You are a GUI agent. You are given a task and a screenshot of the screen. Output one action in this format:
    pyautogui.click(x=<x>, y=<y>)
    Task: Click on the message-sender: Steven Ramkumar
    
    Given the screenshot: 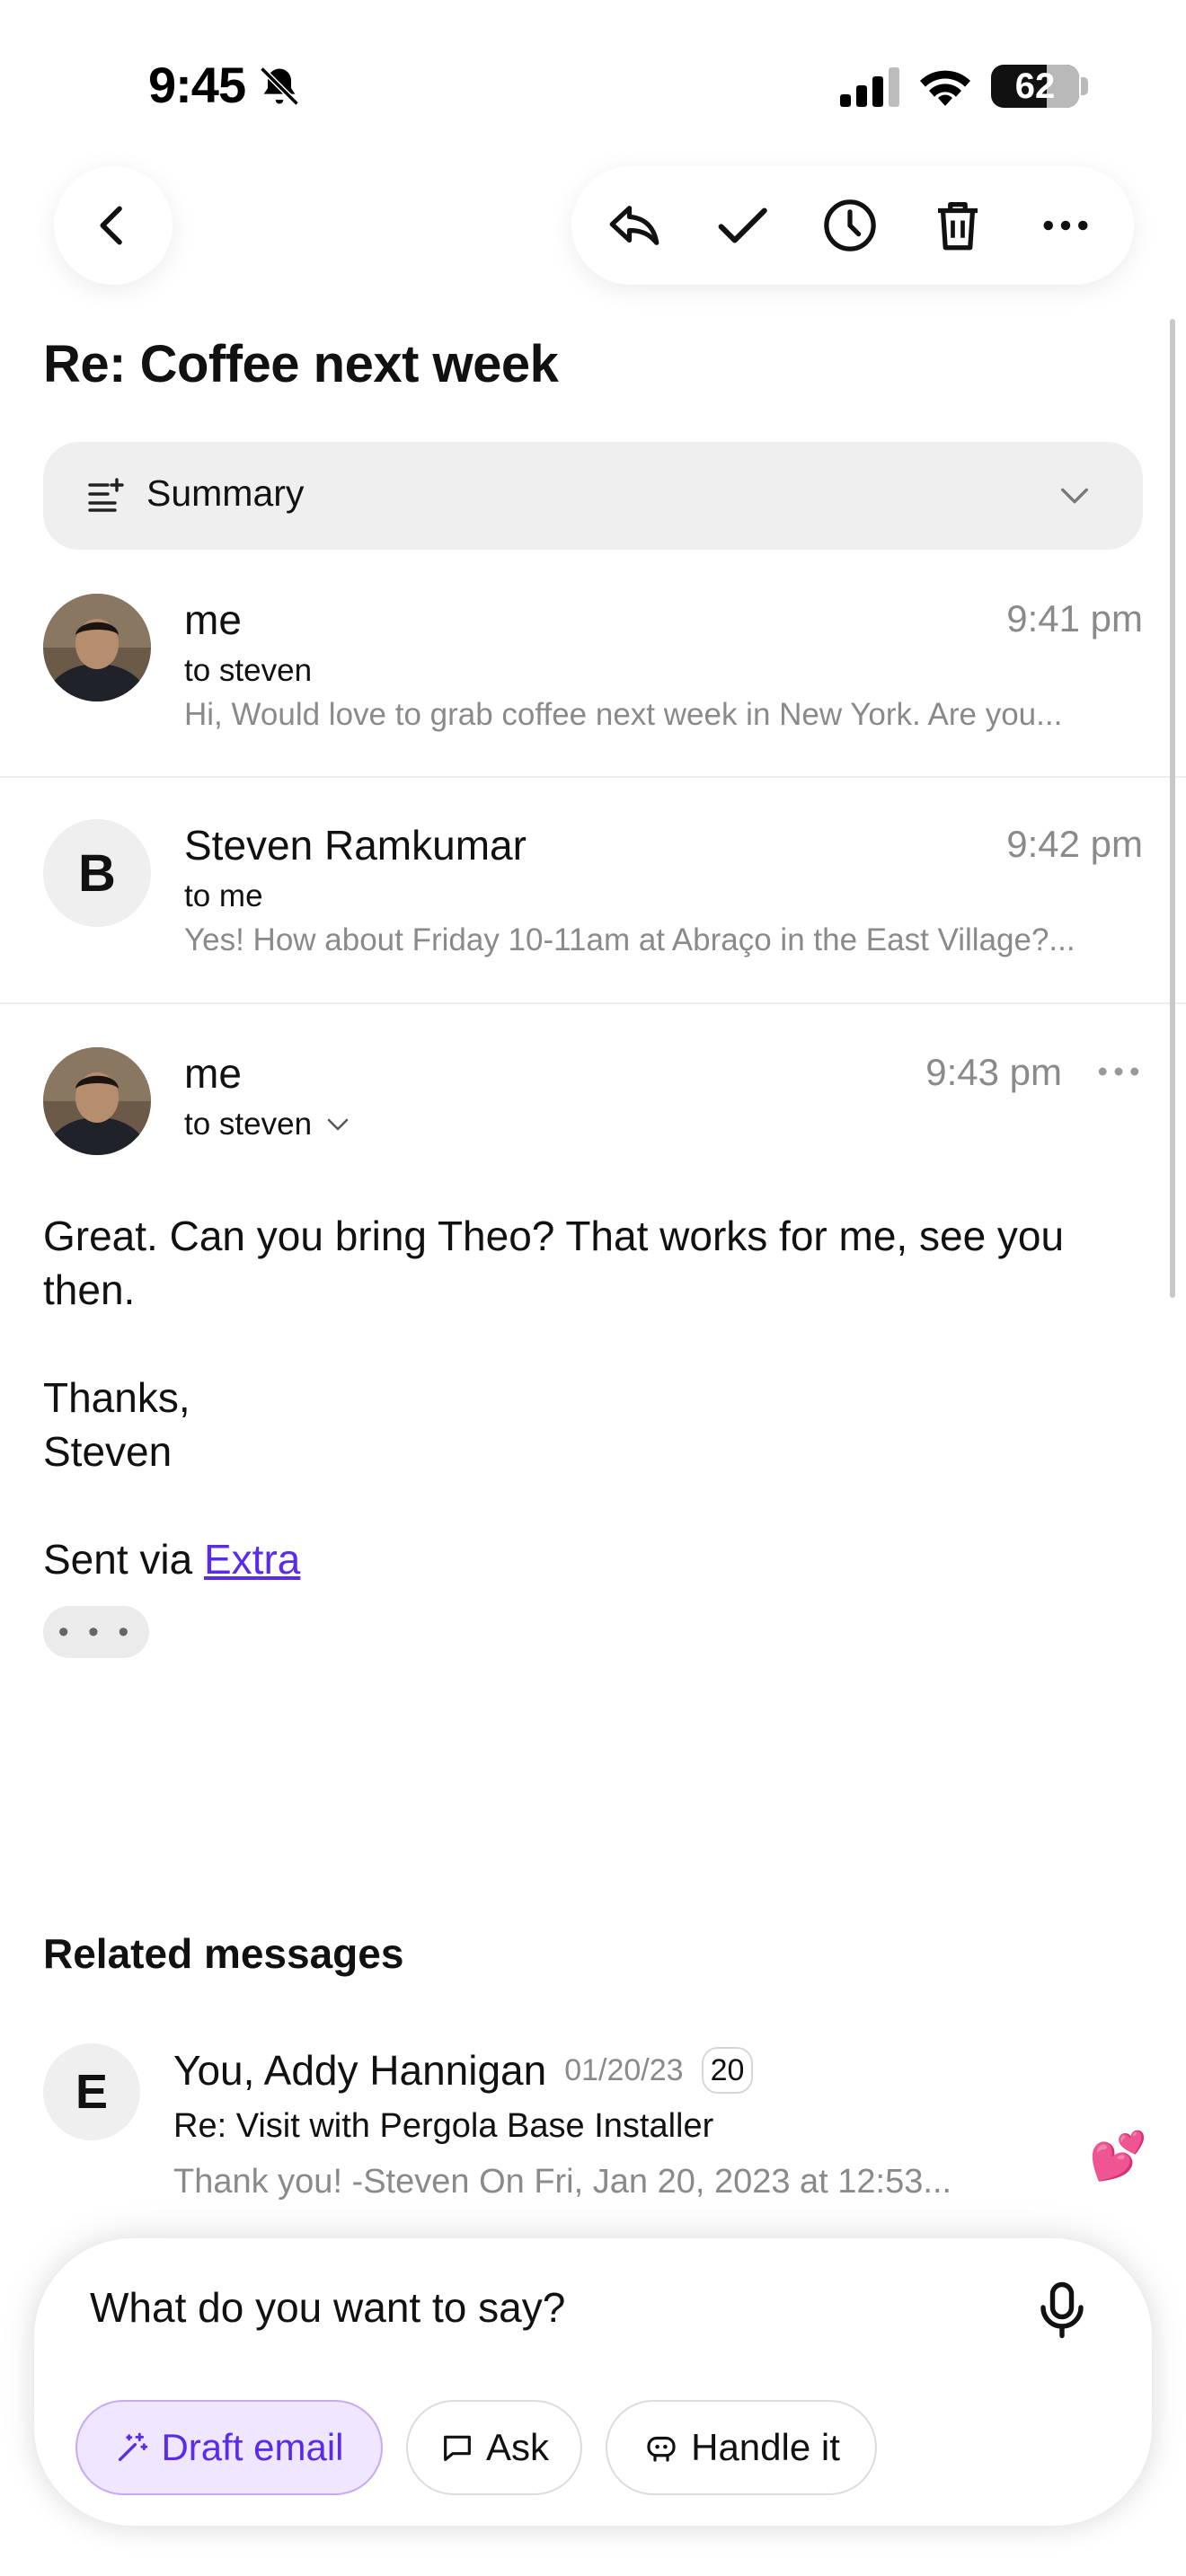 What is the action you would take?
    pyautogui.click(x=355, y=845)
    